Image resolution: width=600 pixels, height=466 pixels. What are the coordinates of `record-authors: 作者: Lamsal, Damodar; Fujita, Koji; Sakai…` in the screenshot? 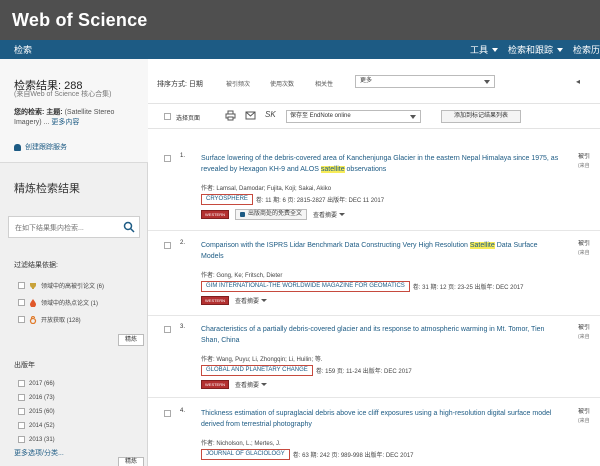 It's located at (266, 189).